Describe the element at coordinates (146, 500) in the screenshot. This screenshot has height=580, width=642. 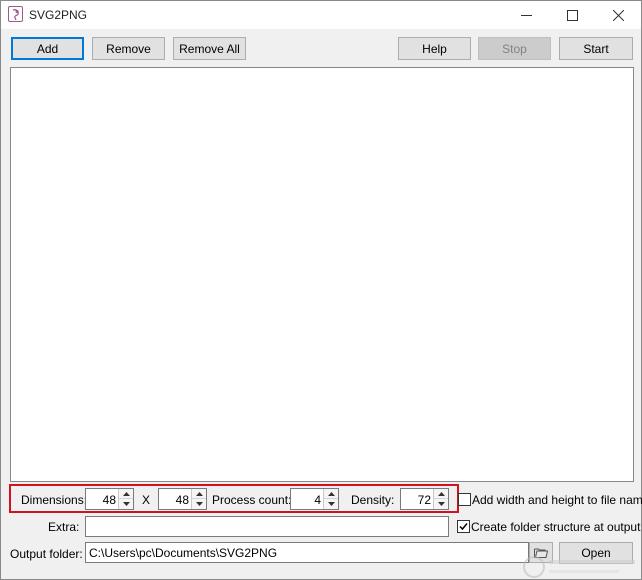
I see `x-label: X` at that location.